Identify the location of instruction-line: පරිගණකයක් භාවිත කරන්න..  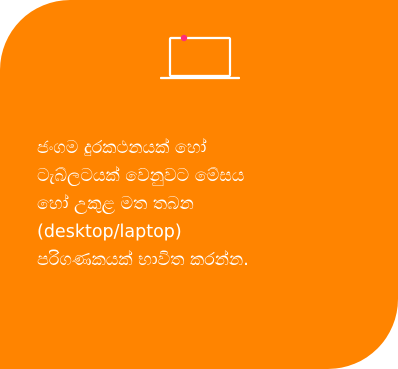
(143, 260).